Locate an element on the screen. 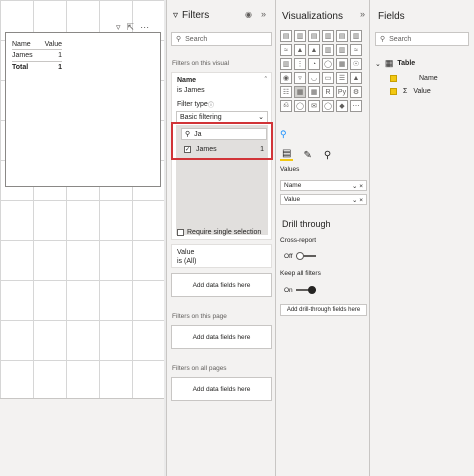 The image size is (474, 476). values-well-item: Value ⌄ × is located at coordinates (323, 199).